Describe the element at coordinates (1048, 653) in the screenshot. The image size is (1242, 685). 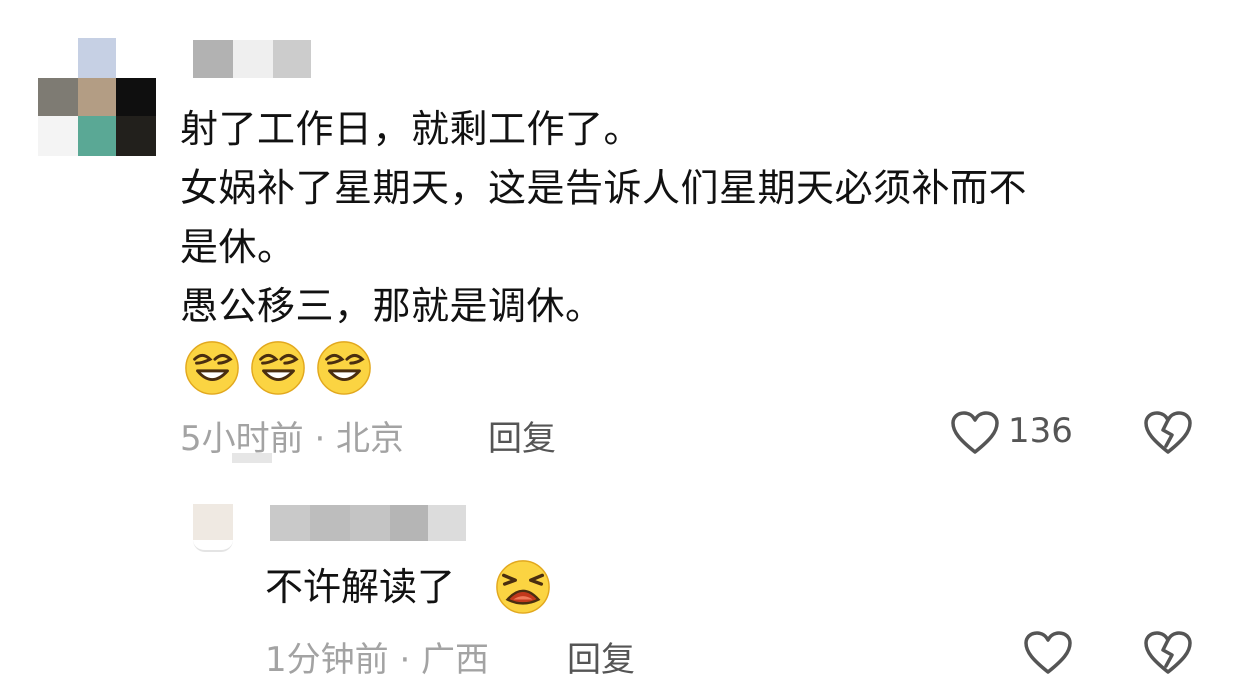
I see `reply-like-heart-icon` at that location.